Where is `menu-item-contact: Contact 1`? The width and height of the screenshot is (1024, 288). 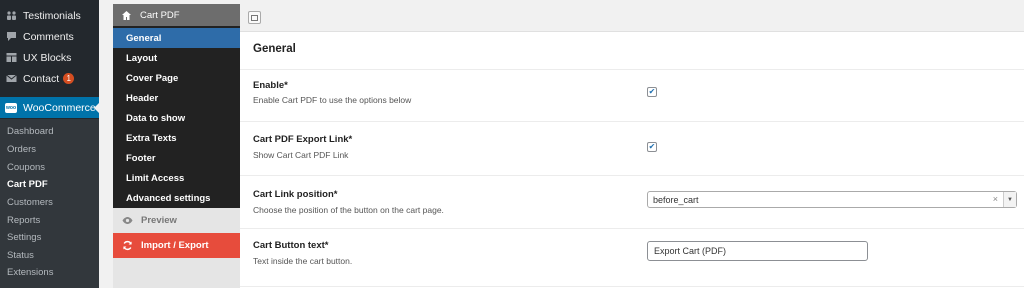
menu-item-contact: Contact 1 is located at coordinates (49, 78).